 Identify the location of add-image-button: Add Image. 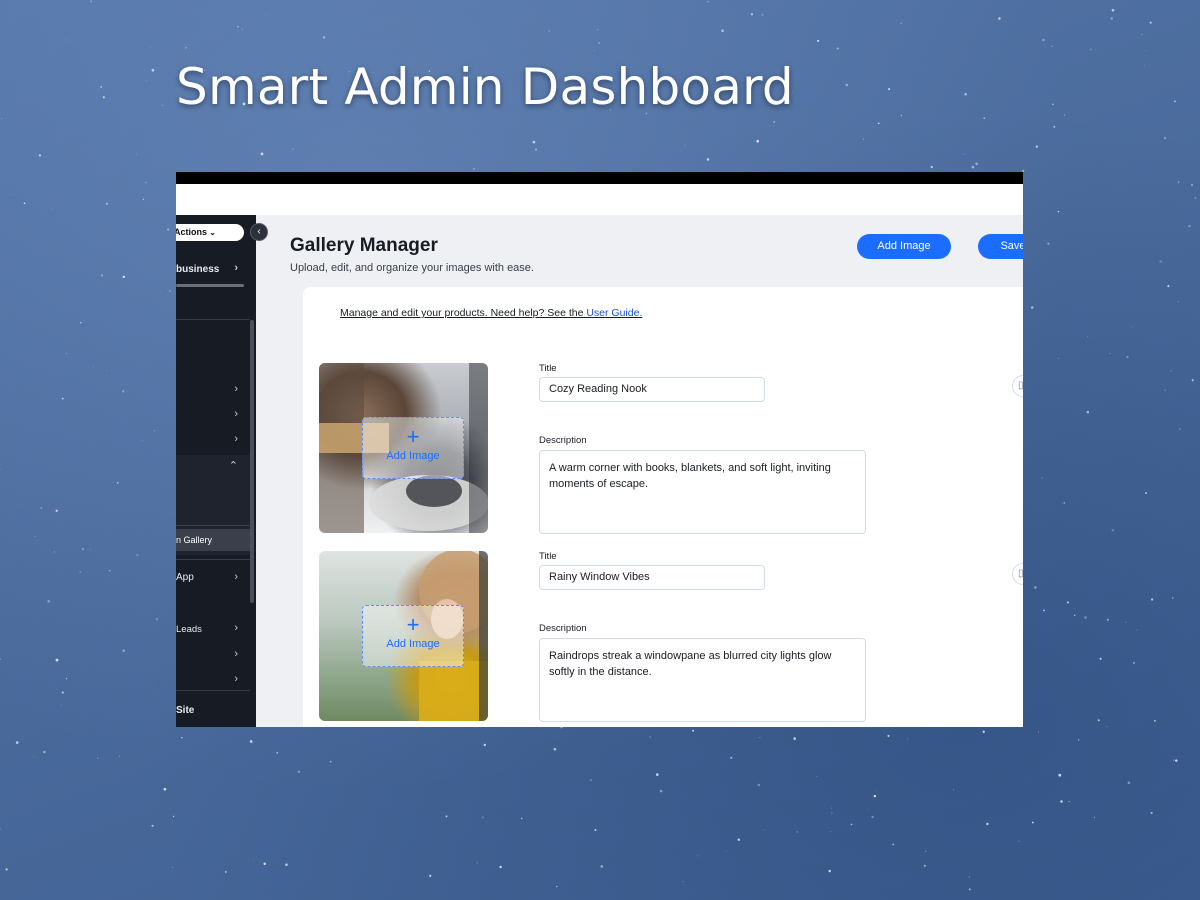
(904, 246).